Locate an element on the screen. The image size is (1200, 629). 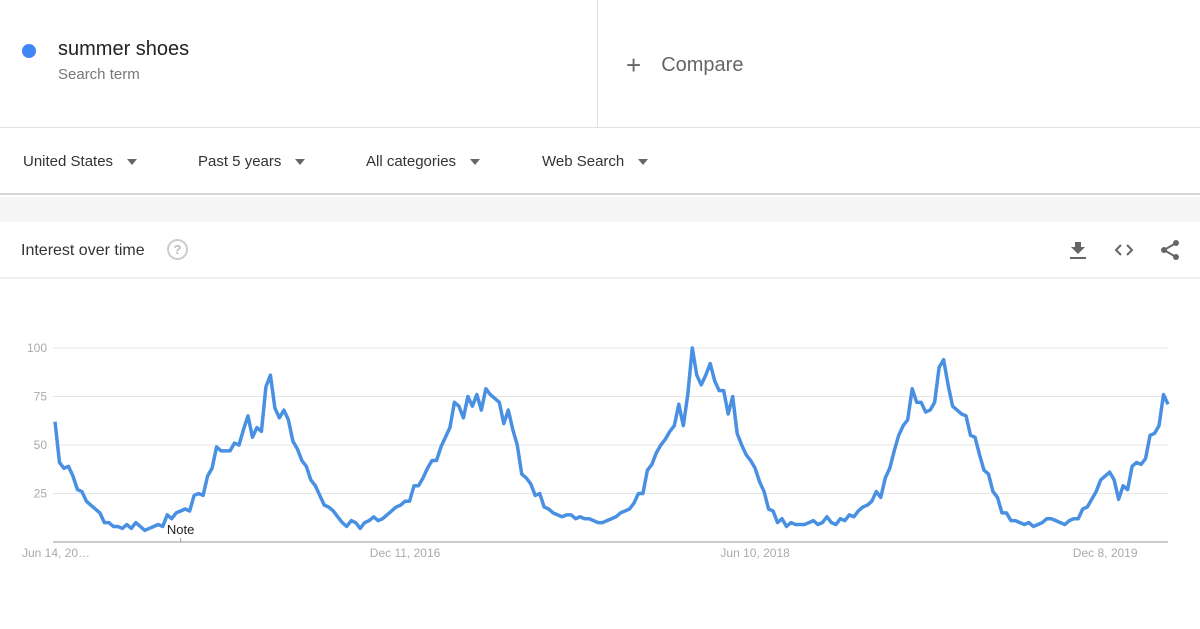
help-icon: ? is located at coordinates (177, 249).